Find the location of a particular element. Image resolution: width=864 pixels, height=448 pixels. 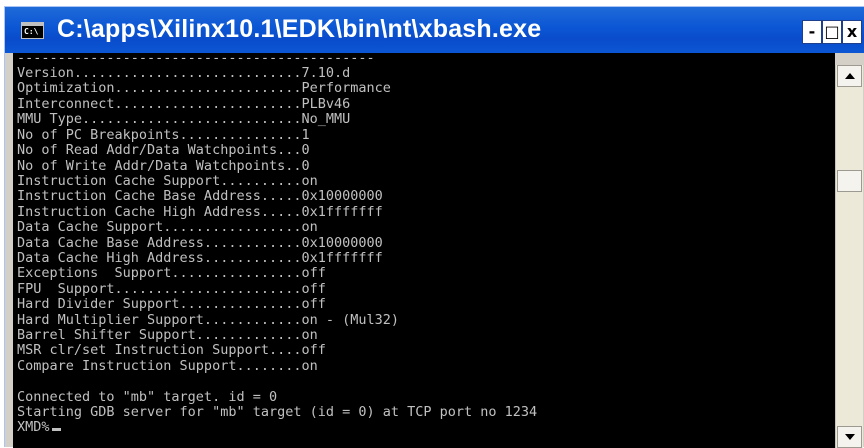

console-line: Barrel Shifter Support.............on is located at coordinates (167, 335).